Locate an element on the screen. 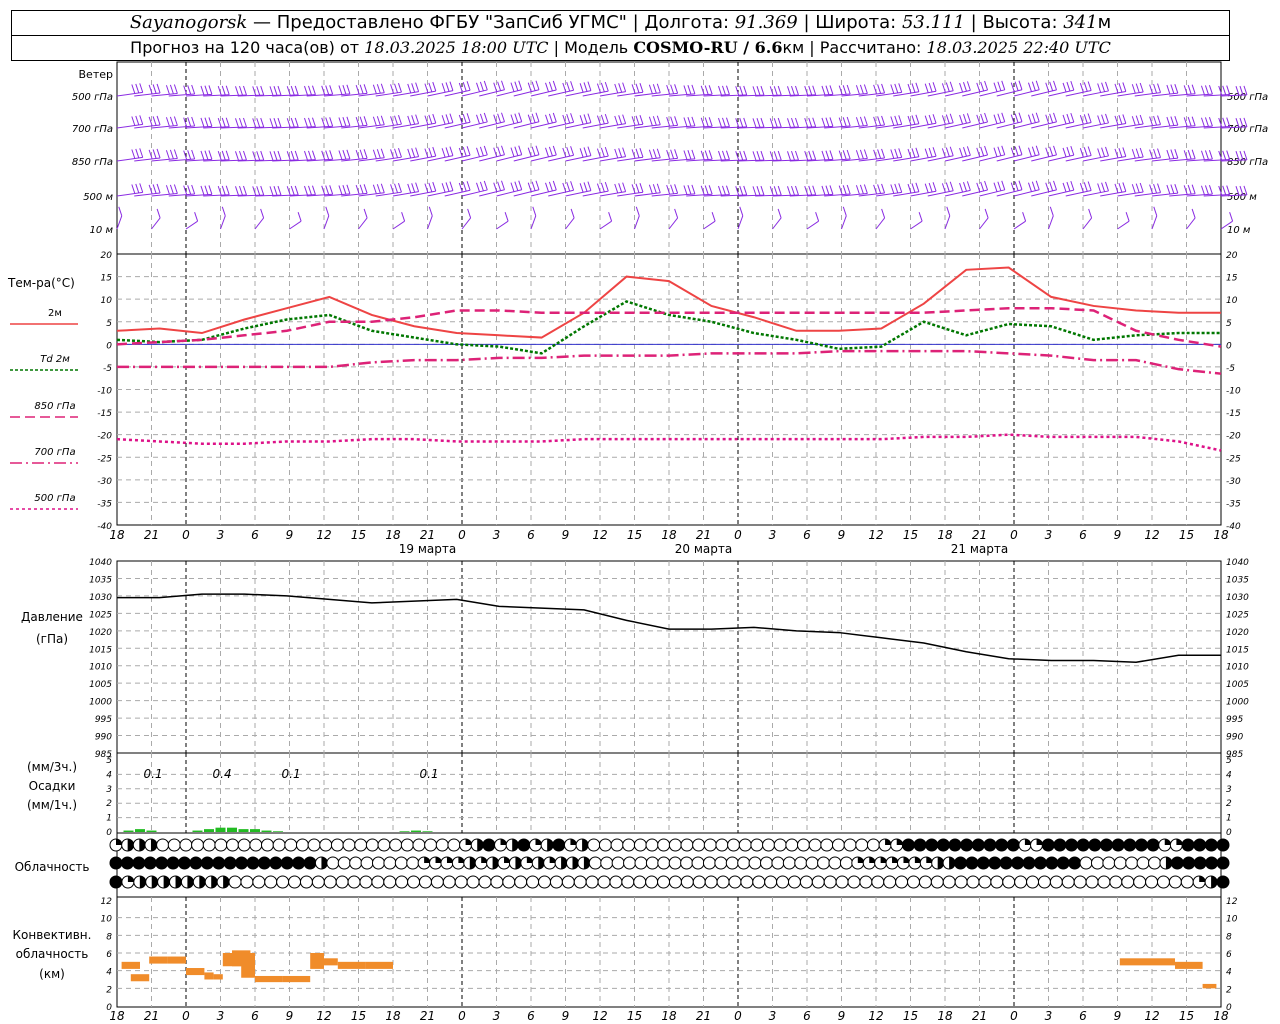 This screenshot has height=1024, width=1280. temp-y-tick: -30 is located at coordinates (104, 482).